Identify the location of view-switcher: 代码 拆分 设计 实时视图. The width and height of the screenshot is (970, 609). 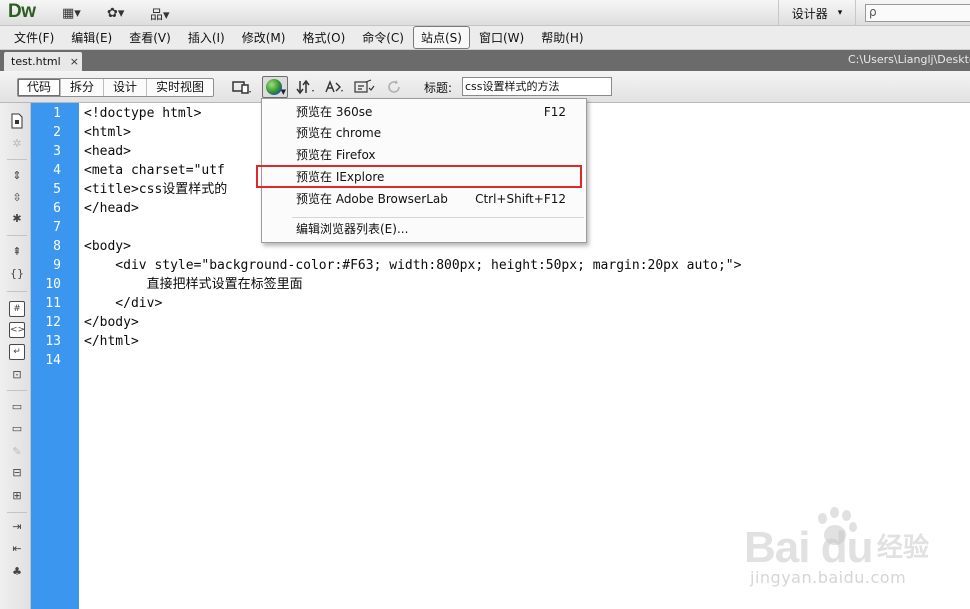
(116, 87).